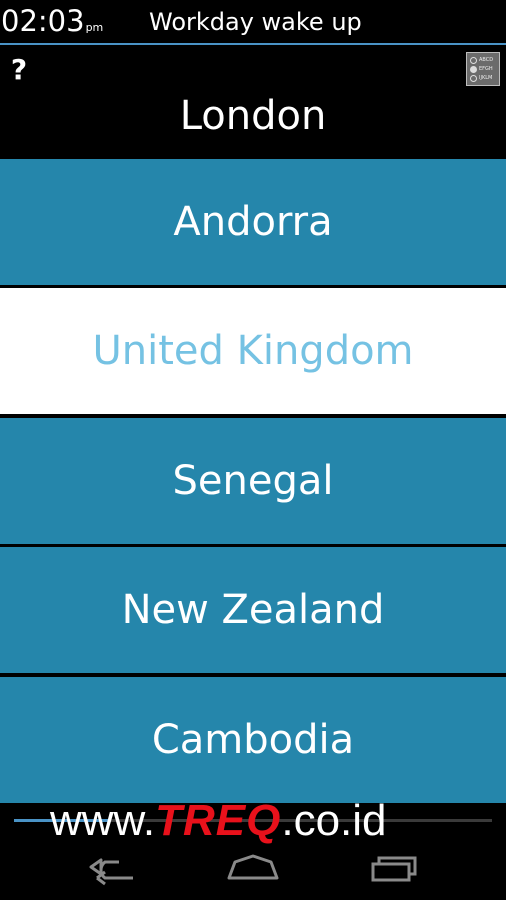 The height and width of the screenshot is (900, 506). I want to click on quiz-mode-option: EFGH, so click(484, 69).